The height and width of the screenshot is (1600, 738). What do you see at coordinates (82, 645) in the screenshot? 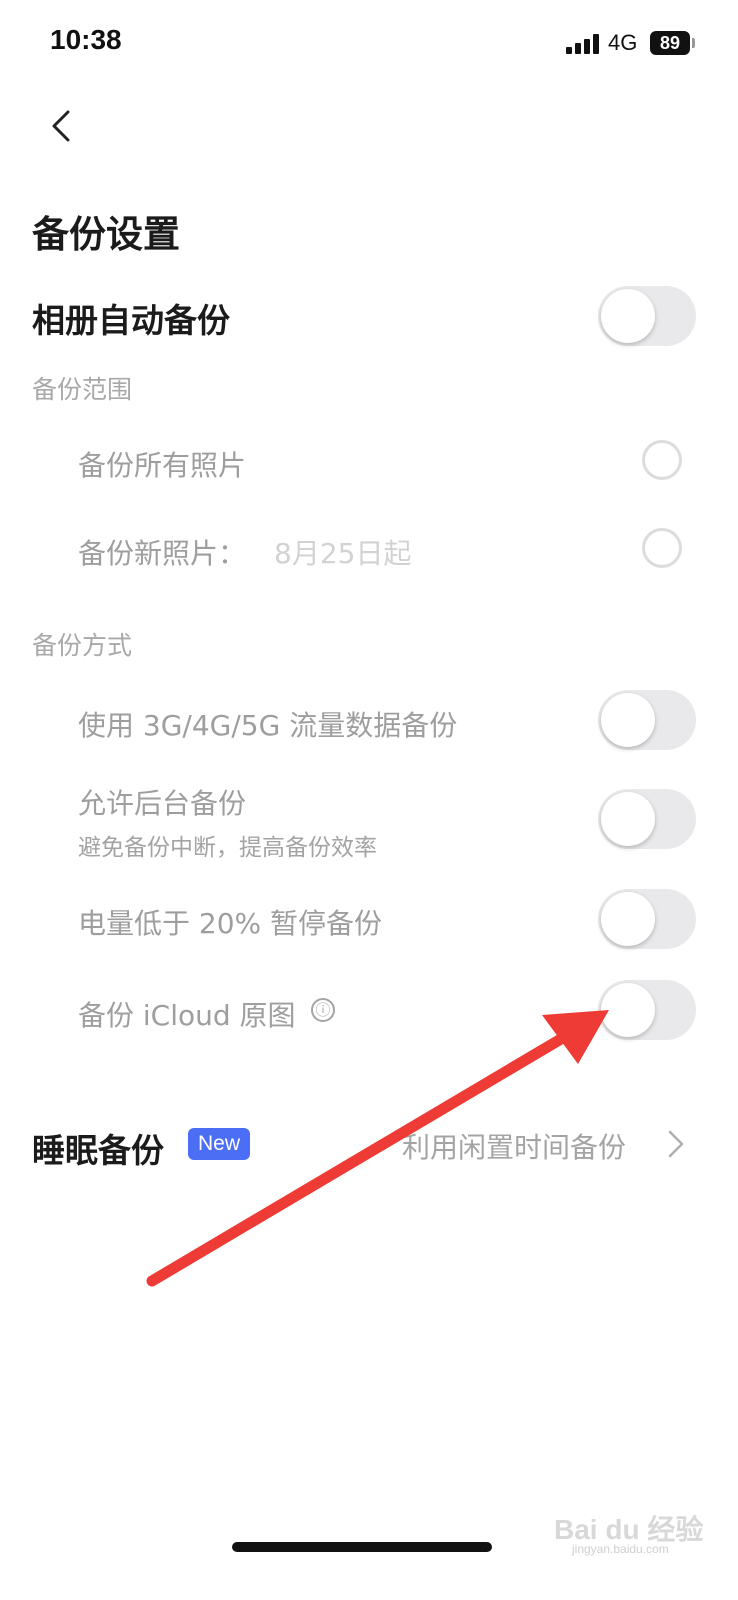
I see `backup-method-section-label: 备份方式` at bounding box center [82, 645].